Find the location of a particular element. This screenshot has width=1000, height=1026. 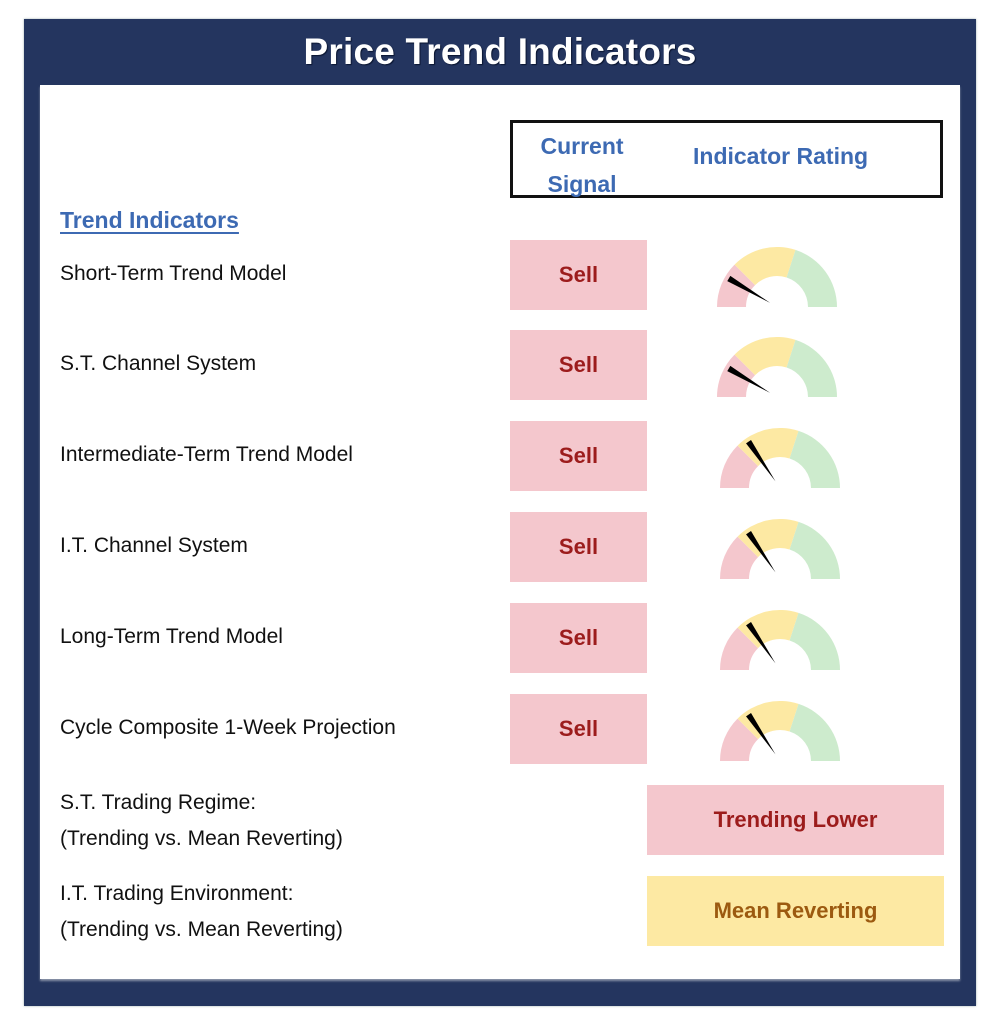

regime-label-line1: I.T. Trading Environment: is located at coordinates (177, 893).